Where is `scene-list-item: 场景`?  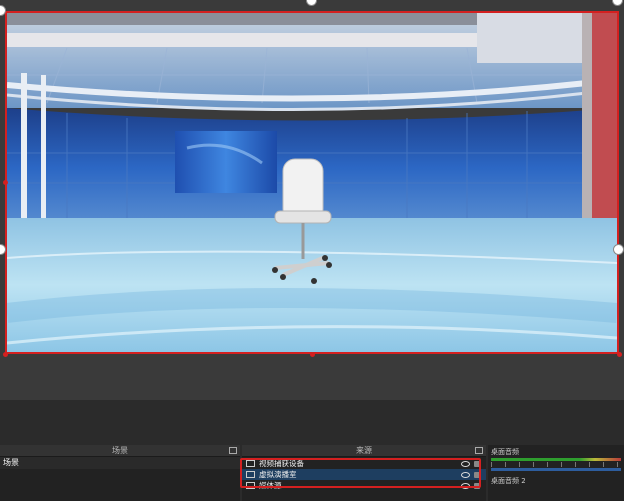
scene-list-item: 场景 is located at coordinates (120, 463).